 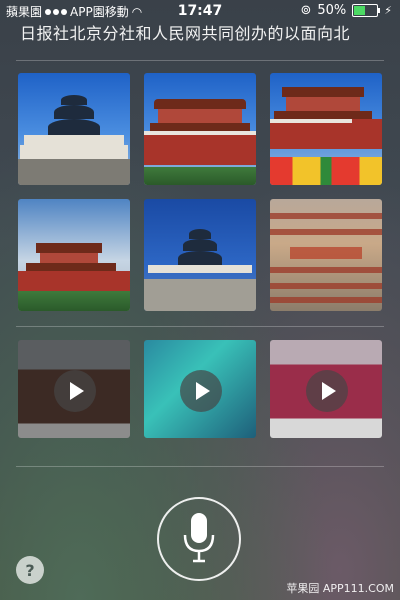 I want to click on watermark-bottom: 苹果园 APP111.COM, so click(x=340, y=588).